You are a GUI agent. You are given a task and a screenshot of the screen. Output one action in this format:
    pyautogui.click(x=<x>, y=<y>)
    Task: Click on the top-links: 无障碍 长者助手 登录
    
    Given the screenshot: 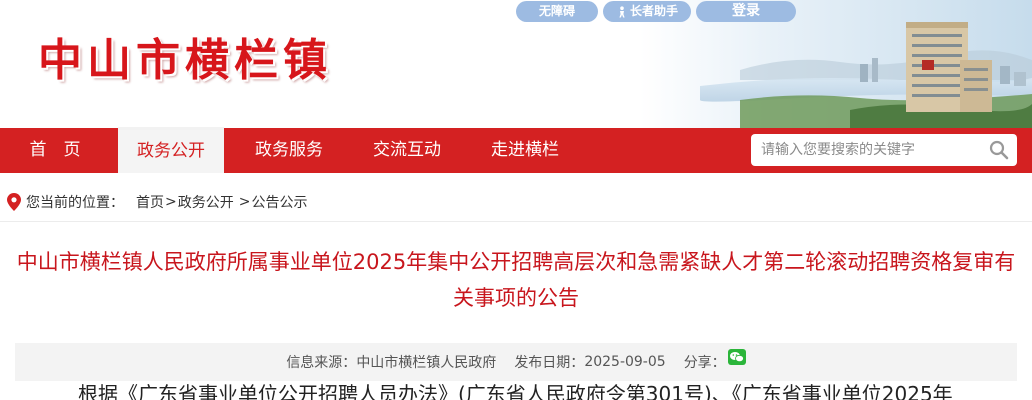 What is the action you would take?
    pyautogui.click(x=656, y=12)
    